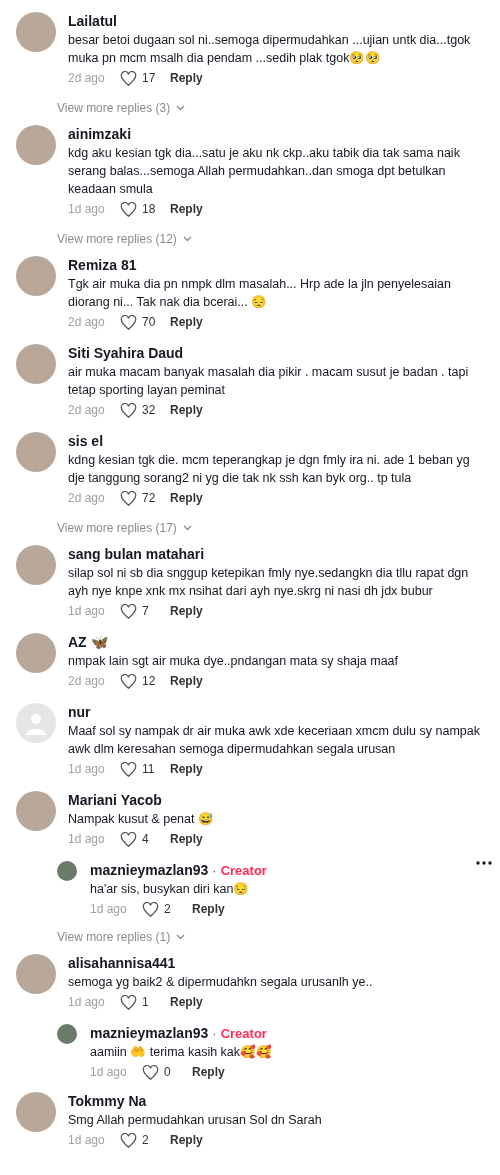  Describe the element at coordinates (122, 963) in the screenshot. I see `username: alisahannisa441` at that location.